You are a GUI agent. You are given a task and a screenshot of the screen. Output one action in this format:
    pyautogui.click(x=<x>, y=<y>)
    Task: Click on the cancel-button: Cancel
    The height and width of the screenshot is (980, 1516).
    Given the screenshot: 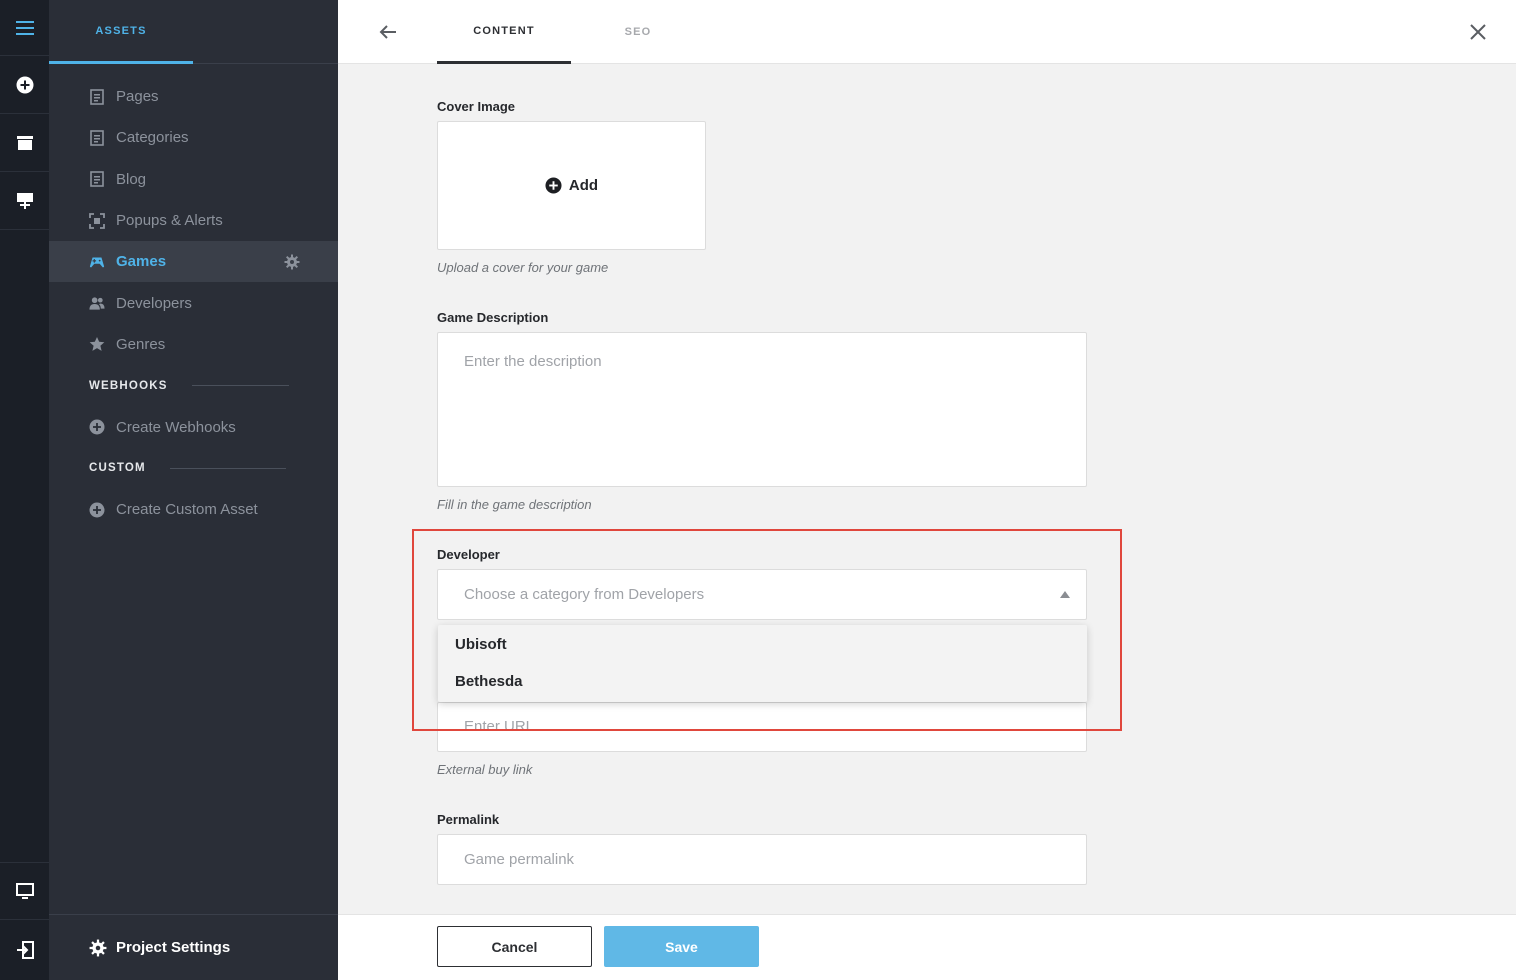 What is the action you would take?
    pyautogui.click(x=514, y=946)
    